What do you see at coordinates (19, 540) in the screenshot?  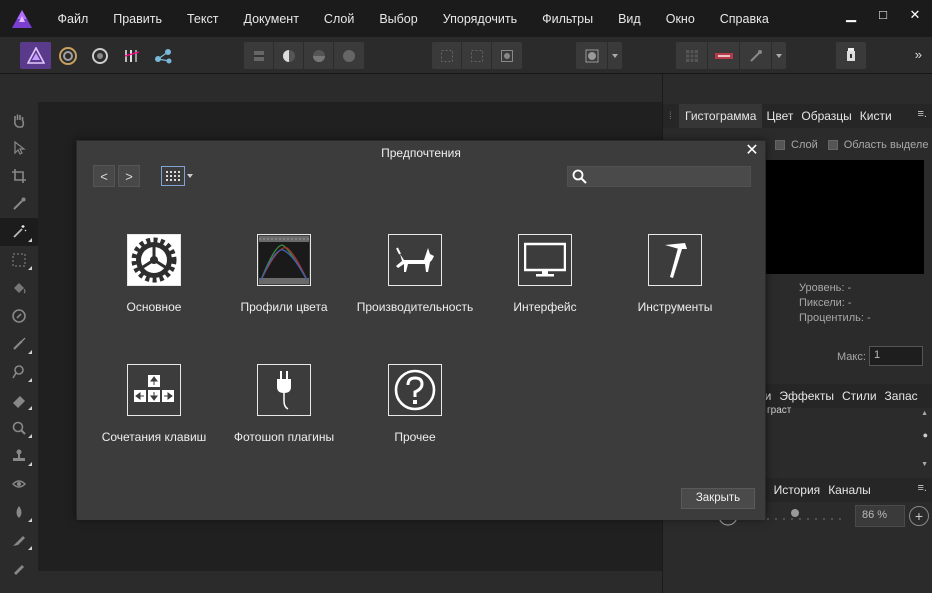 I see `pen-tool` at bounding box center [19, 540].